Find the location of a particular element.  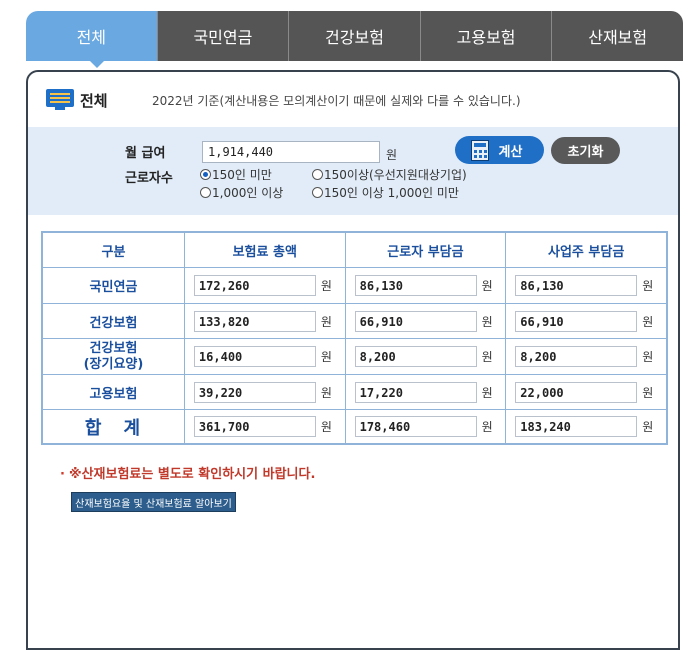

table-row-total: 합계 361,700 원 178,460 원 183,240 원 is located at coordinates (354, 427).